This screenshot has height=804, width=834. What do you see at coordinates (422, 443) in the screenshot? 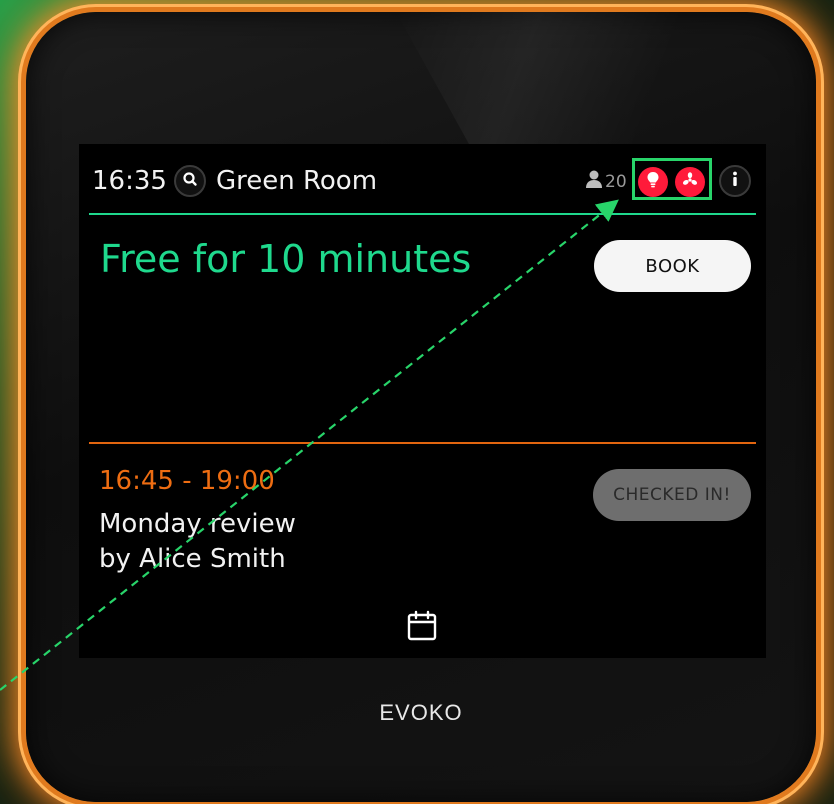
I see `meeting-divider` at bounding box center [422, 443].